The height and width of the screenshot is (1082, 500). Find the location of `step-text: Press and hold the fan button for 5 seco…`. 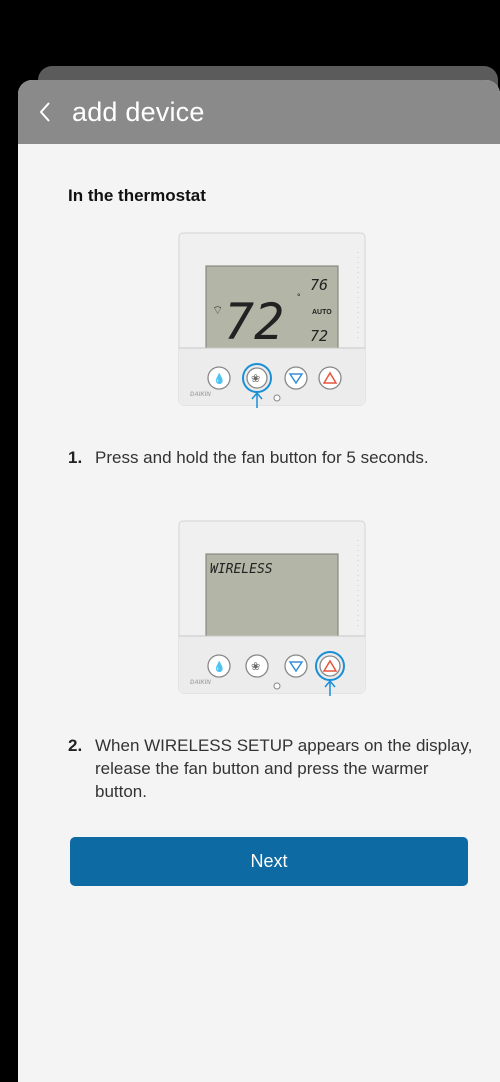

step-text: Press and hold the fan button for 5 seco… is located at coordinates (262, 457).